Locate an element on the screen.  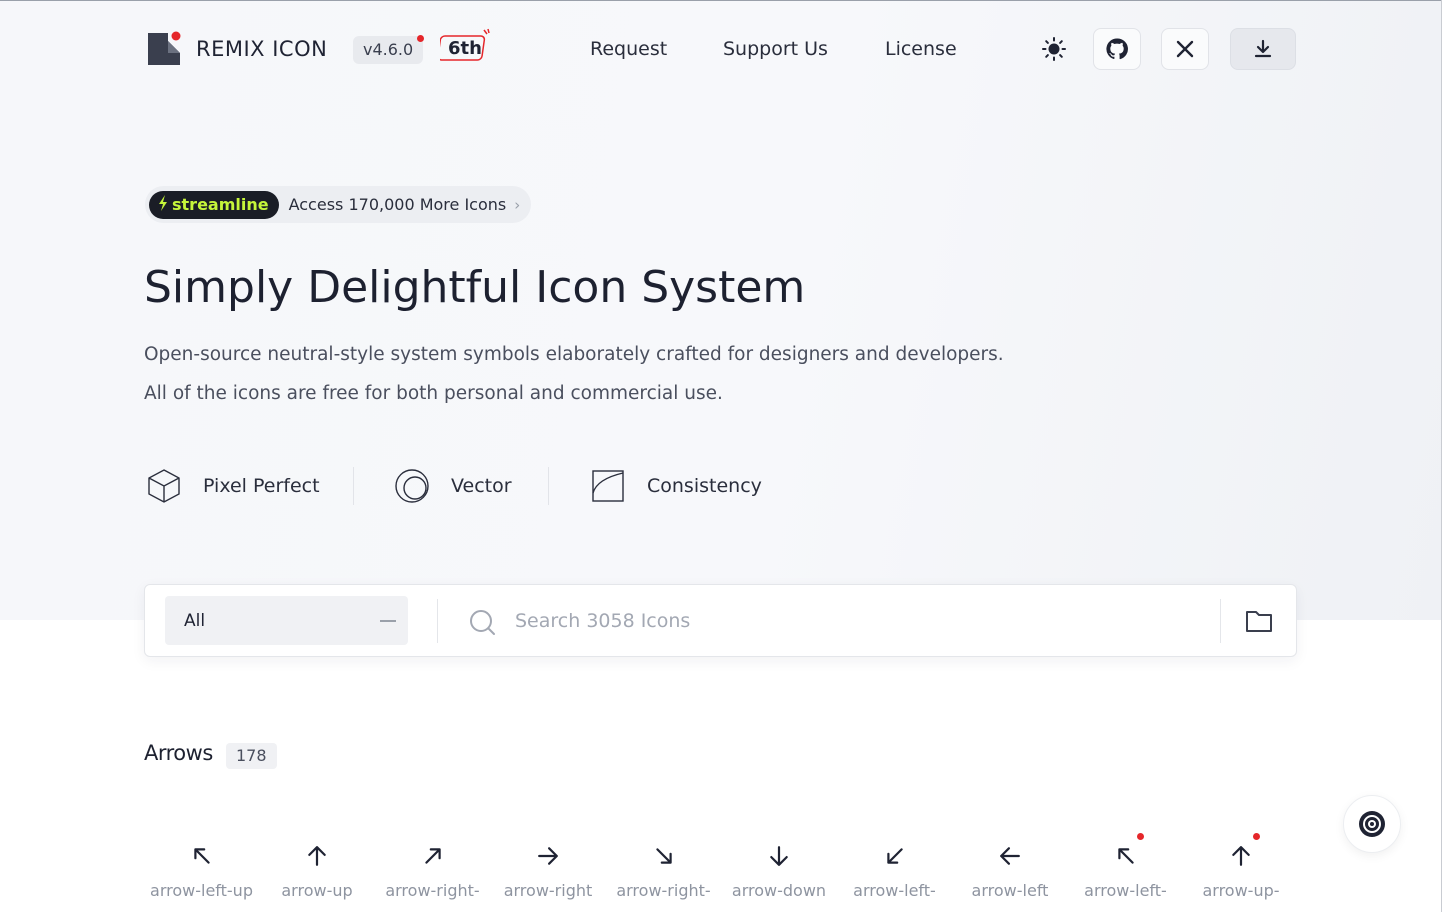
feature-pixel-perfect: Pixel Perfect is located at coordinates (232, 486).